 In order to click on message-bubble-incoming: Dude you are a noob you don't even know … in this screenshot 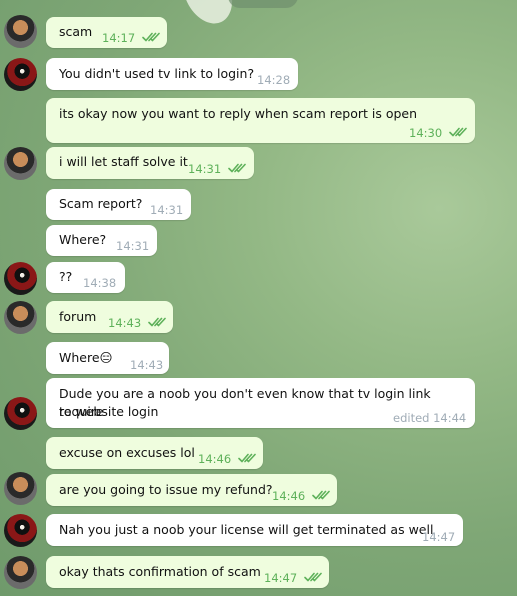, I will do `click(260, 403)`.